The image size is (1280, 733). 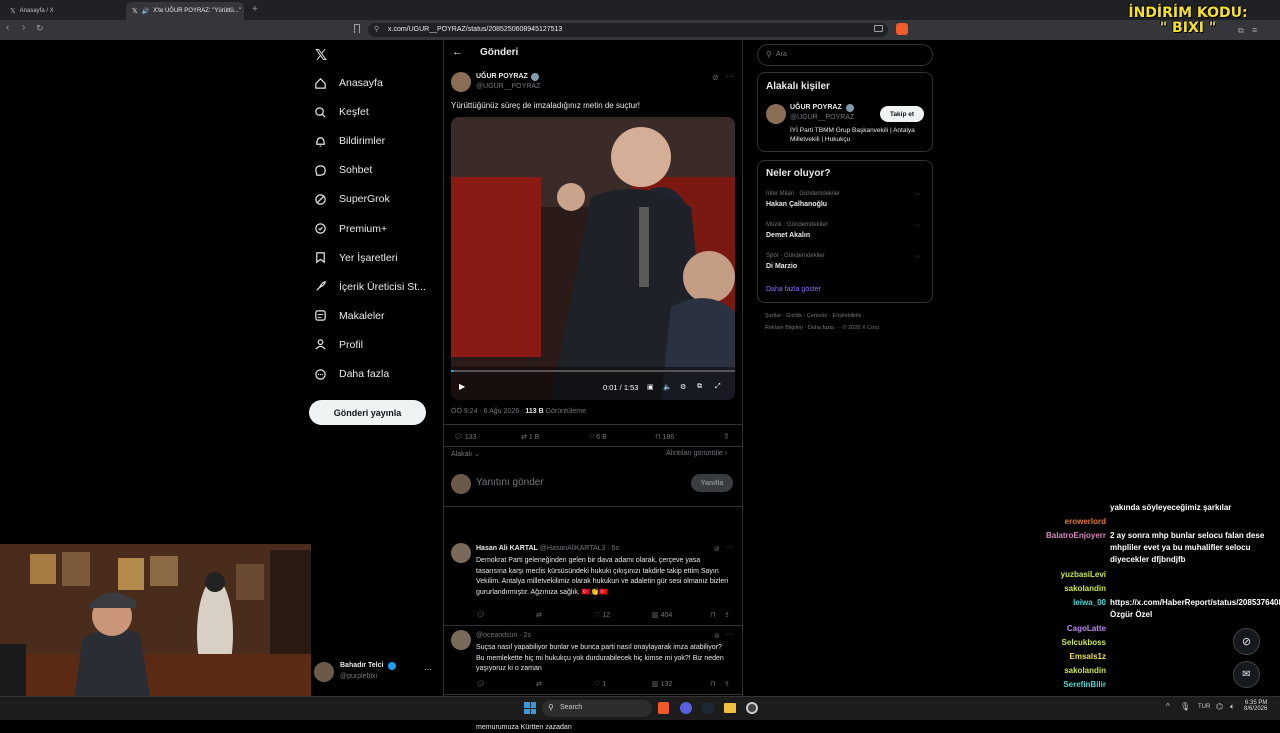 I want to click on bookmark-page-icon, so click(x=357, y=28).